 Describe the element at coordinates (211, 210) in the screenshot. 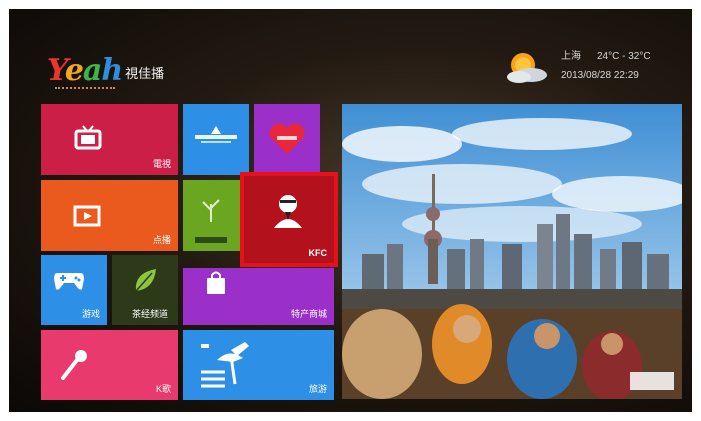

I see `plant-icon` at that location.